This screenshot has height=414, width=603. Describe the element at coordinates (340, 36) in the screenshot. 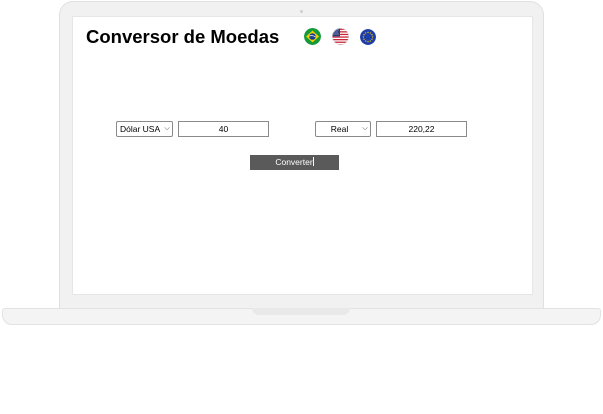

I see `usa-flag-icon` at that location.